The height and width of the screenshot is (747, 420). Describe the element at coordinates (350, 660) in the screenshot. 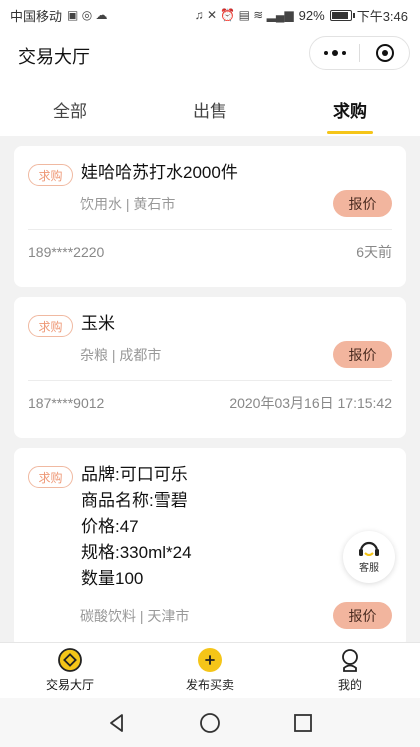

I see `user-icon` at that location.